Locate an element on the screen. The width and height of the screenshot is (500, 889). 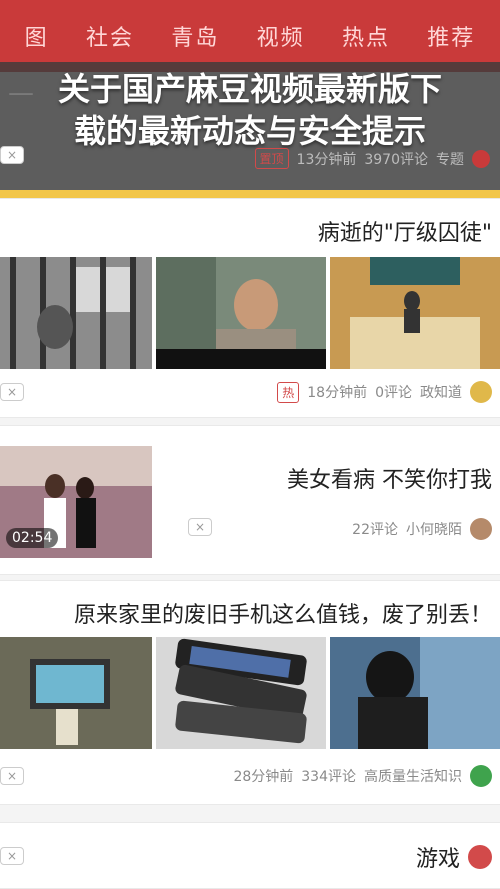
tab-recommend: 推荐 is located at coordinates (451, 36).